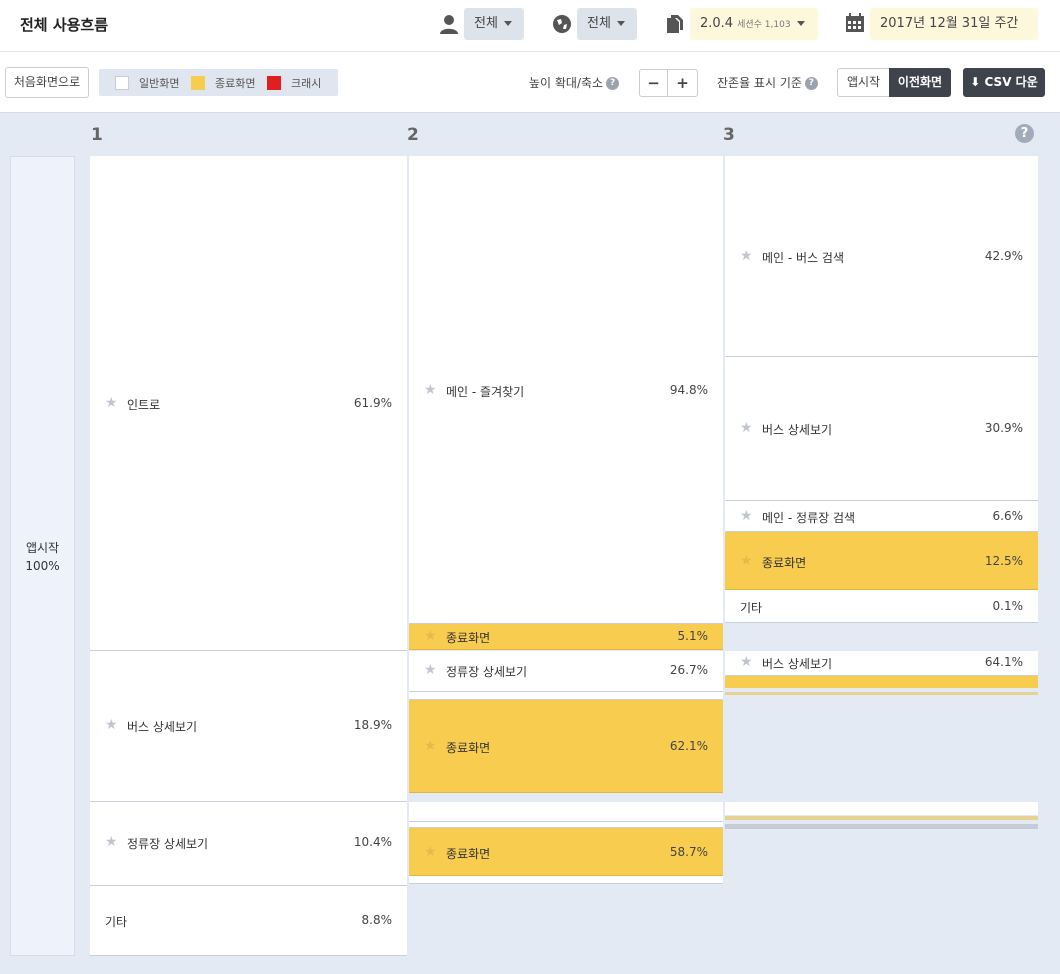 The width and height of the screenshot is (1060, 974). I want to click on node-label: 앱시작, so click(42, 548).